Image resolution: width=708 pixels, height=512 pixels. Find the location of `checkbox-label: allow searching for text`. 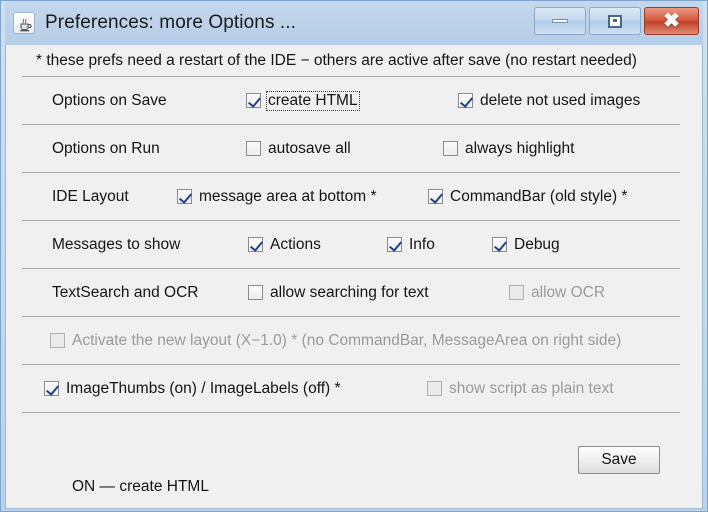

checkbox-label: allow searching for text is located at coordinates (349, 292).